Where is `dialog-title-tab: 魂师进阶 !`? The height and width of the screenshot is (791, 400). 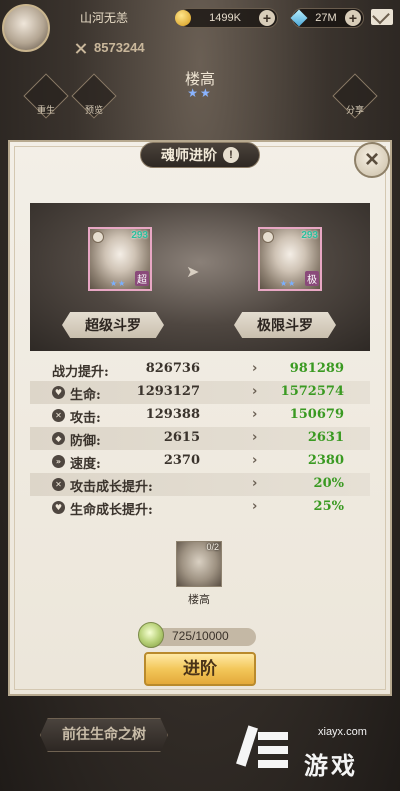 dialog-title-tab: 魂师进阶 ! is located at coordinates (200, 155).